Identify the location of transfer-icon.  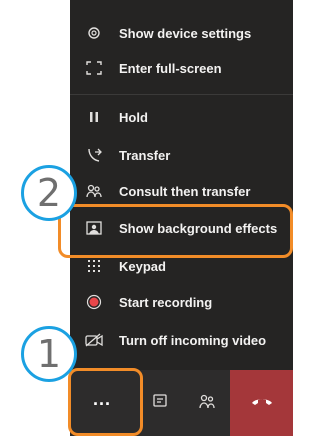
(94, 155).